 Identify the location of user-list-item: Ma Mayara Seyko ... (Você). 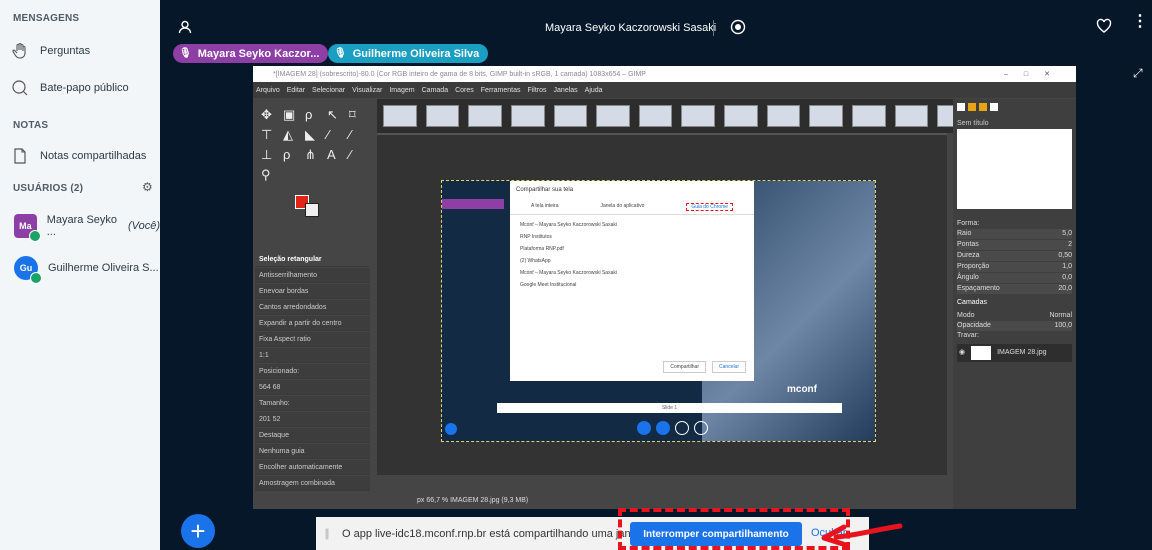
(80, 226).